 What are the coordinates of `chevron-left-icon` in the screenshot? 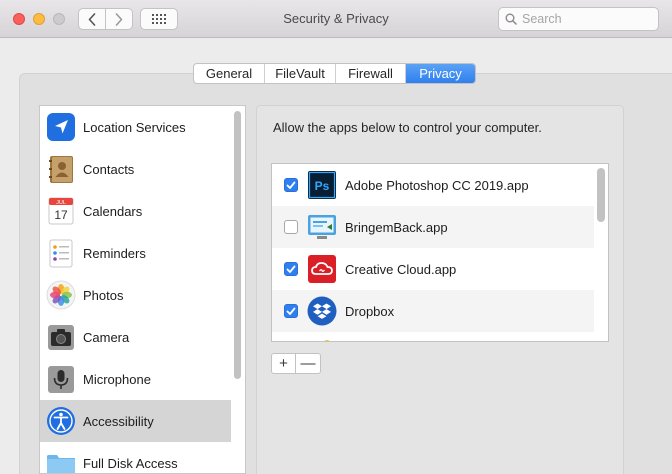 It's located at (92, 19).